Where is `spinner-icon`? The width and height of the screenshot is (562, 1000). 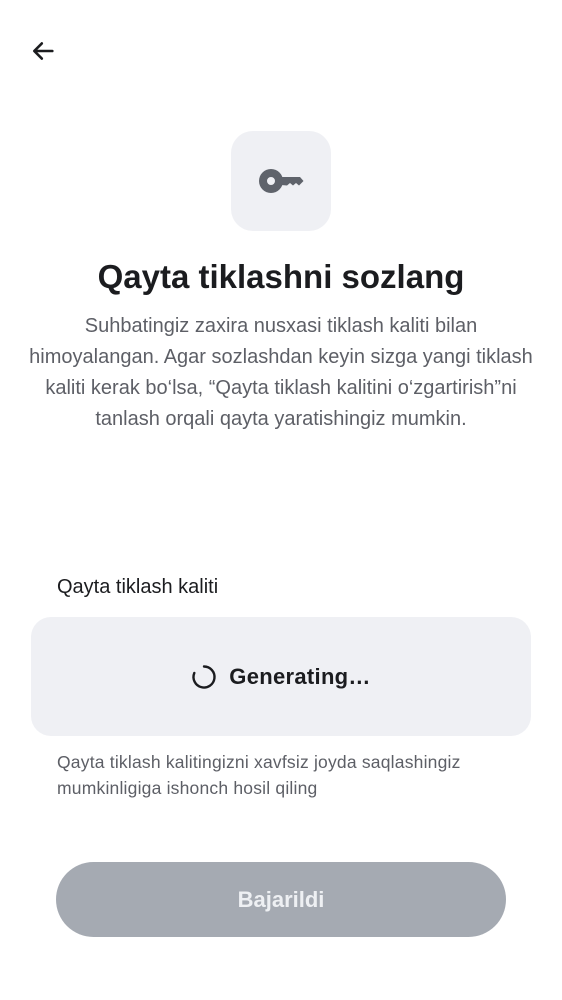 spinner-icon is located at coordinates (204, 677).